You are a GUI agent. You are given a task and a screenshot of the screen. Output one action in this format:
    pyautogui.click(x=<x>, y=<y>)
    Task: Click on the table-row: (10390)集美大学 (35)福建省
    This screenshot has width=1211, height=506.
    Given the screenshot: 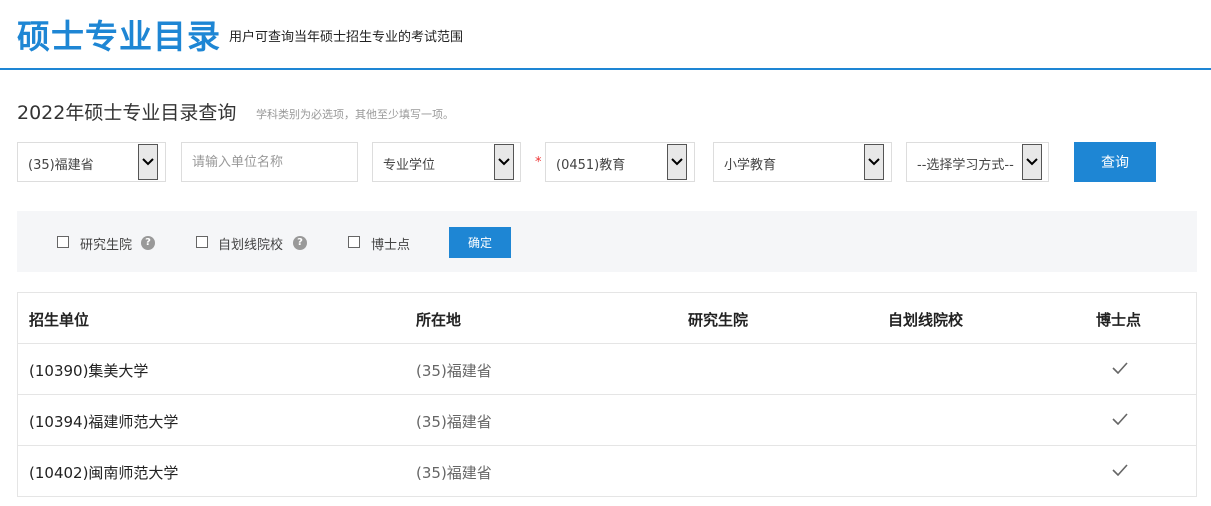 What is the action you would take?
    pyautogui.click(x=607, y=369)
    